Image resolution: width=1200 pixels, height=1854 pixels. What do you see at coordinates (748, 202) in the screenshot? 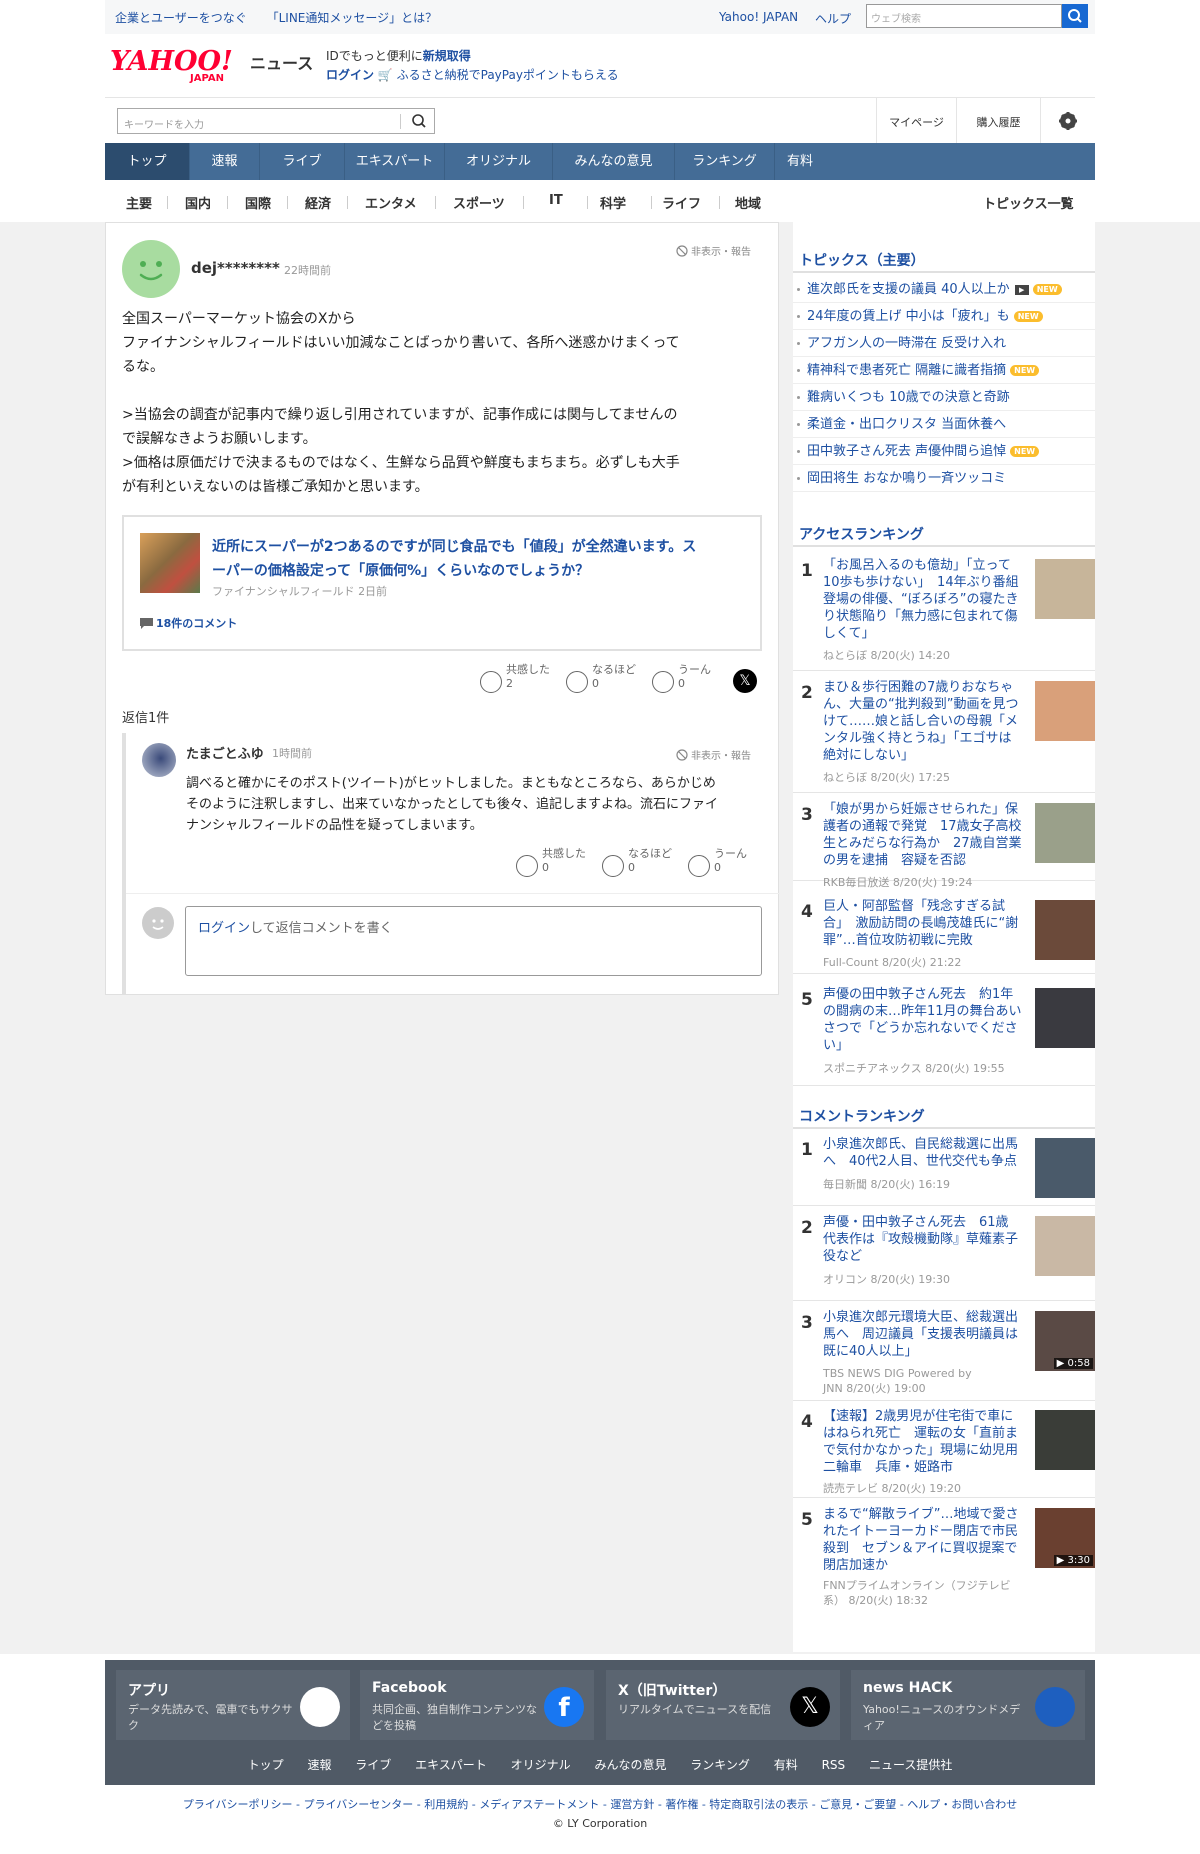
I see `cat-region: 地域` at bounding box center [748, 202].